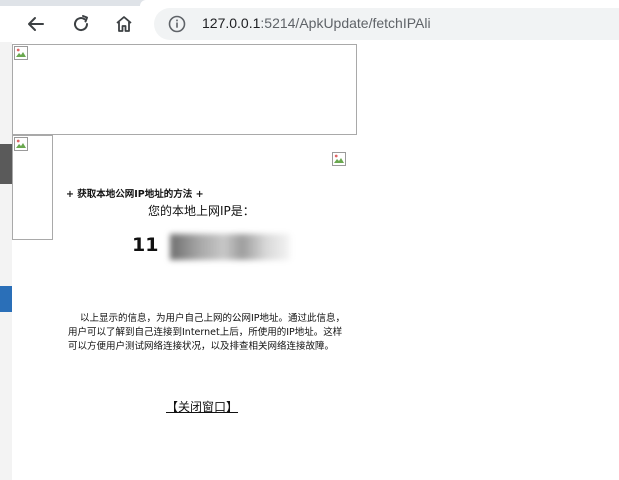  What do you see at coordinates (135, 194) in the screenshot?
I see `method-title: + 获取本地公网IP地址的方法 +` at bounding box center [135, 194].